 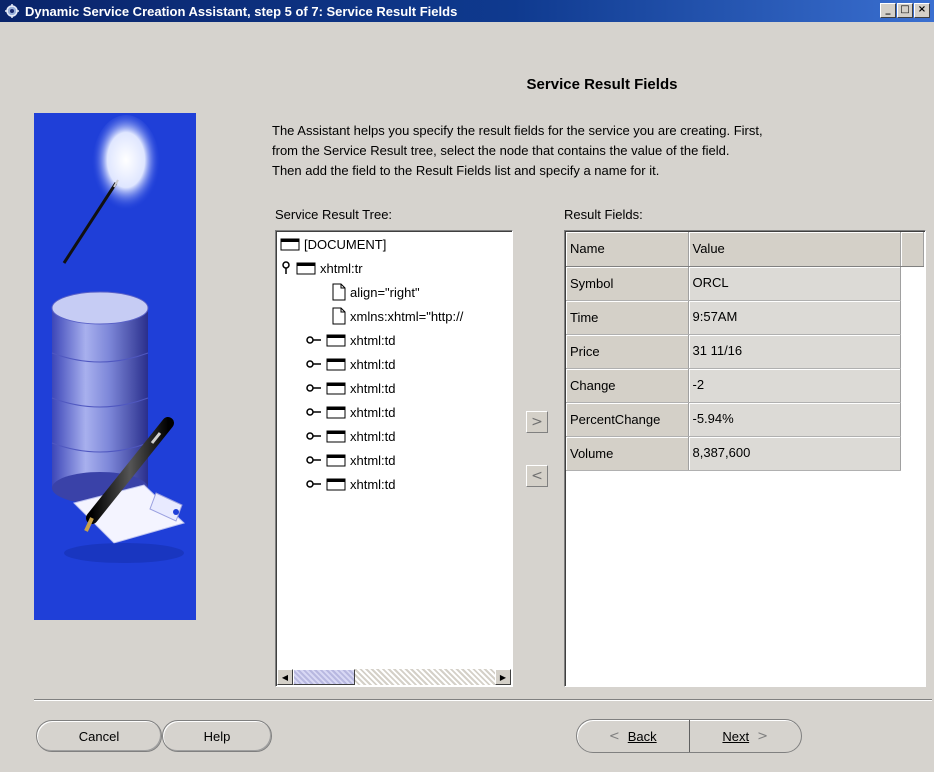 I want to click on field-value-text: -5.94%, so click(x=713, y=418).